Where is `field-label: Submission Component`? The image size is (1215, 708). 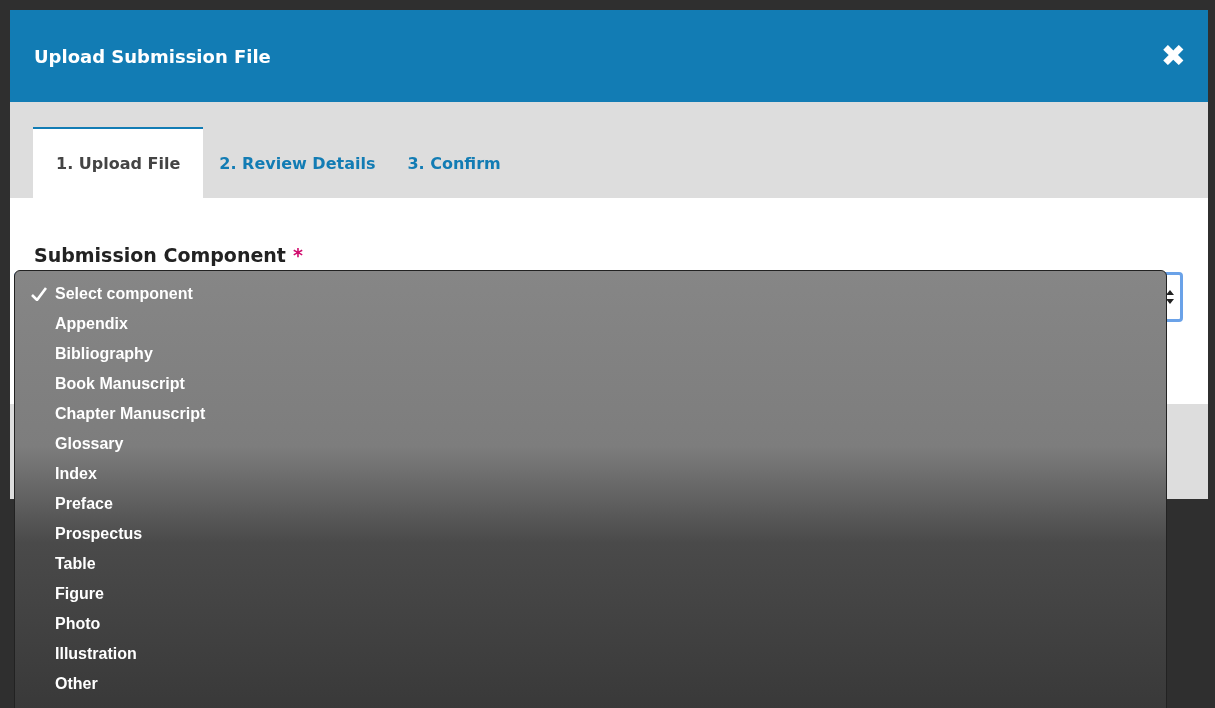
field-label: Submission Component is located at coordinates (160, 255).